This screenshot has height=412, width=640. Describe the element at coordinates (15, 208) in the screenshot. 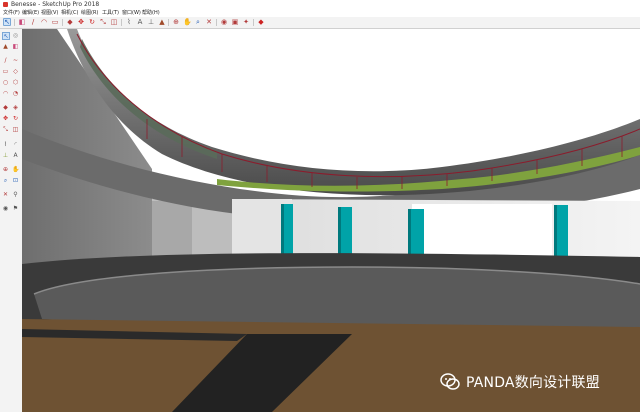

I see `position-camera-icon: ⚑` at that location.